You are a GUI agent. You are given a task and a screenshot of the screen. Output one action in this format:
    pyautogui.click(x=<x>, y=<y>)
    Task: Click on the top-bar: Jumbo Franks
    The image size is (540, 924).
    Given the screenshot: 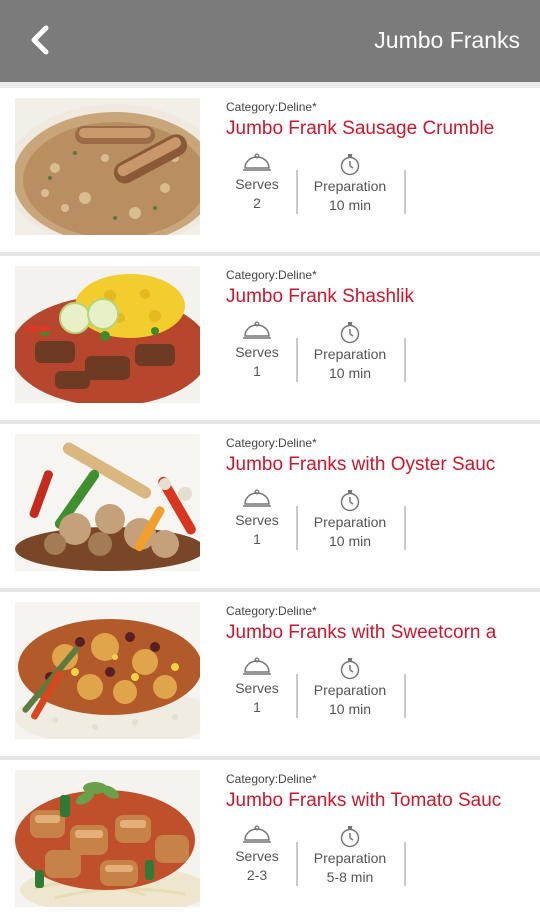 What is the action you would take?
    pyautogui.click(x=270, y=41)
    